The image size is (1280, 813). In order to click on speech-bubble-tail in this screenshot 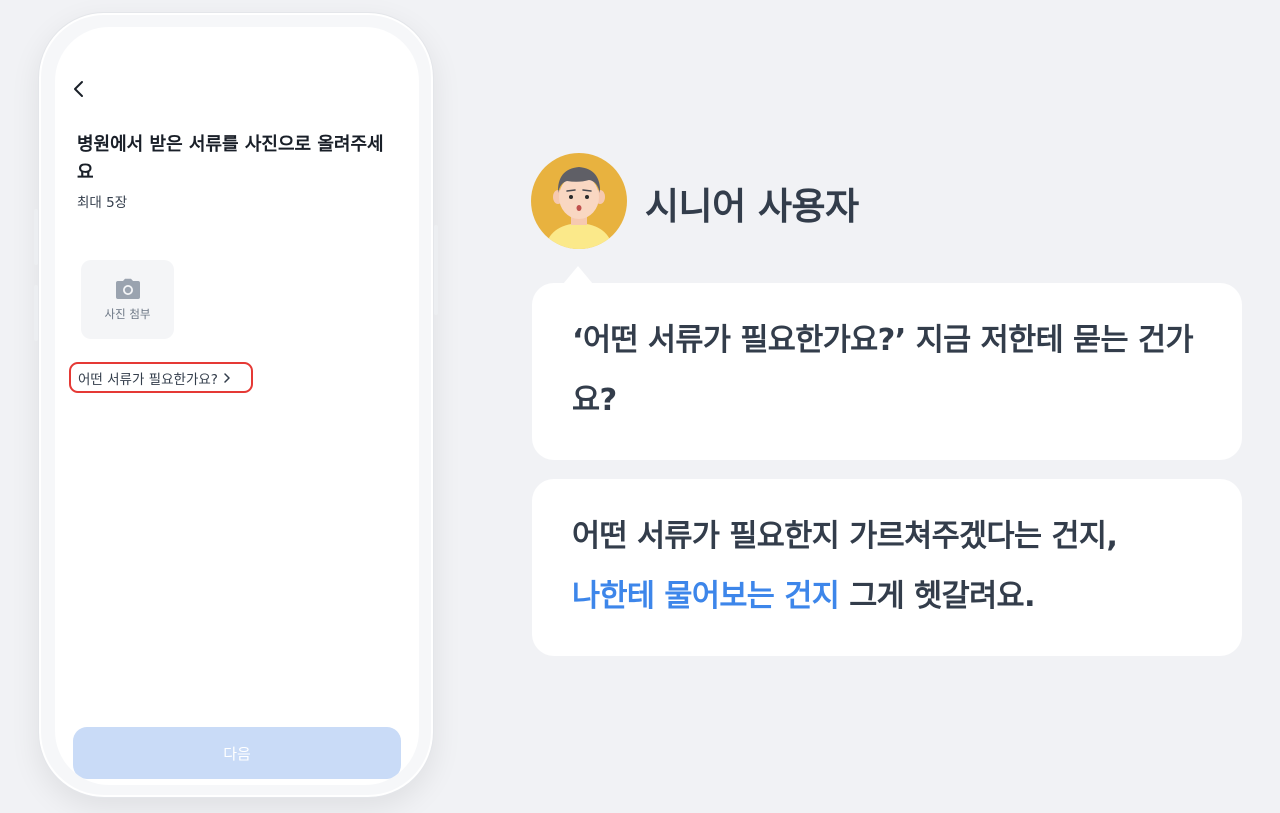, I will do `click(578, 275)`.